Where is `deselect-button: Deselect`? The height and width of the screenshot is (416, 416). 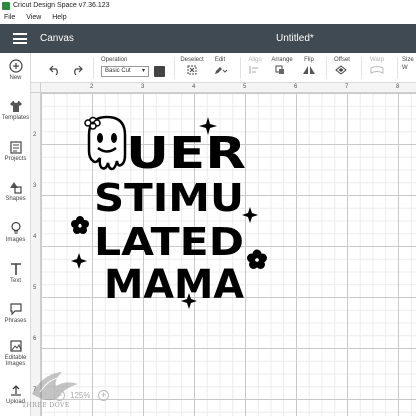 deselect-button: Deselect is located at coordinates (192, 65).